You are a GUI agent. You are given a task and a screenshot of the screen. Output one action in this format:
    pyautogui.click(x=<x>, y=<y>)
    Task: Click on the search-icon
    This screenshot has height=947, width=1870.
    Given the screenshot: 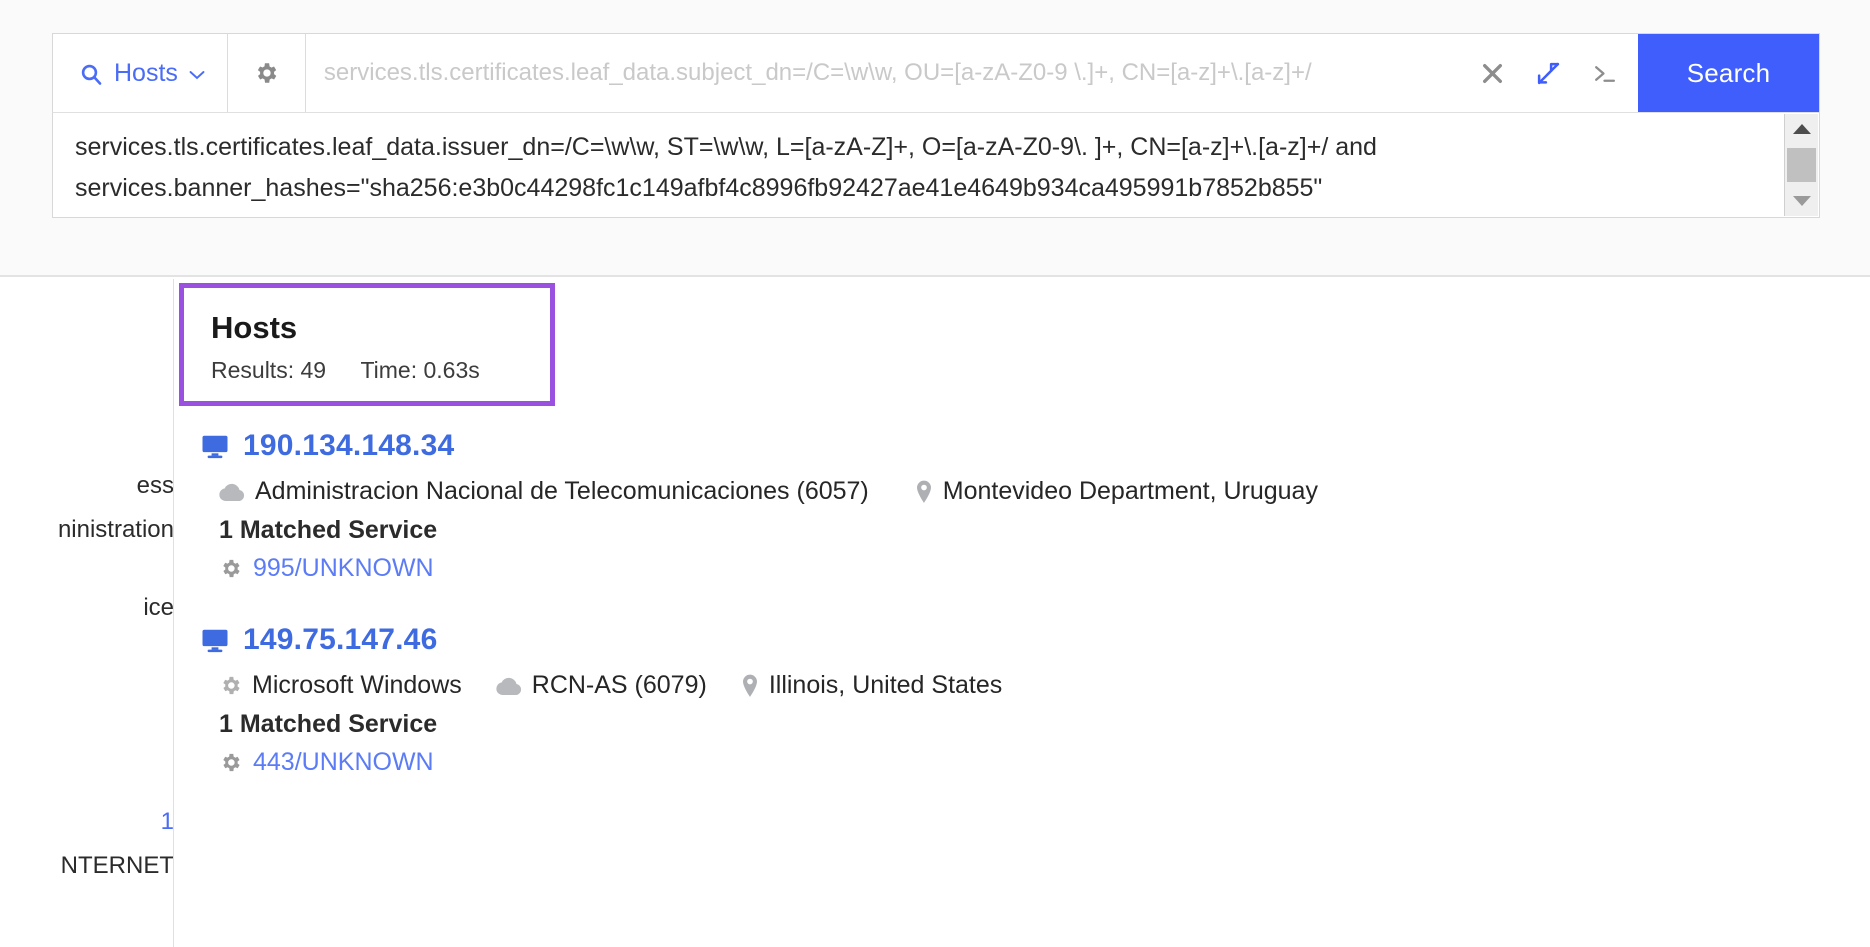 What is the action you would take?
    pyautogui.click(x=91, y=74)
    